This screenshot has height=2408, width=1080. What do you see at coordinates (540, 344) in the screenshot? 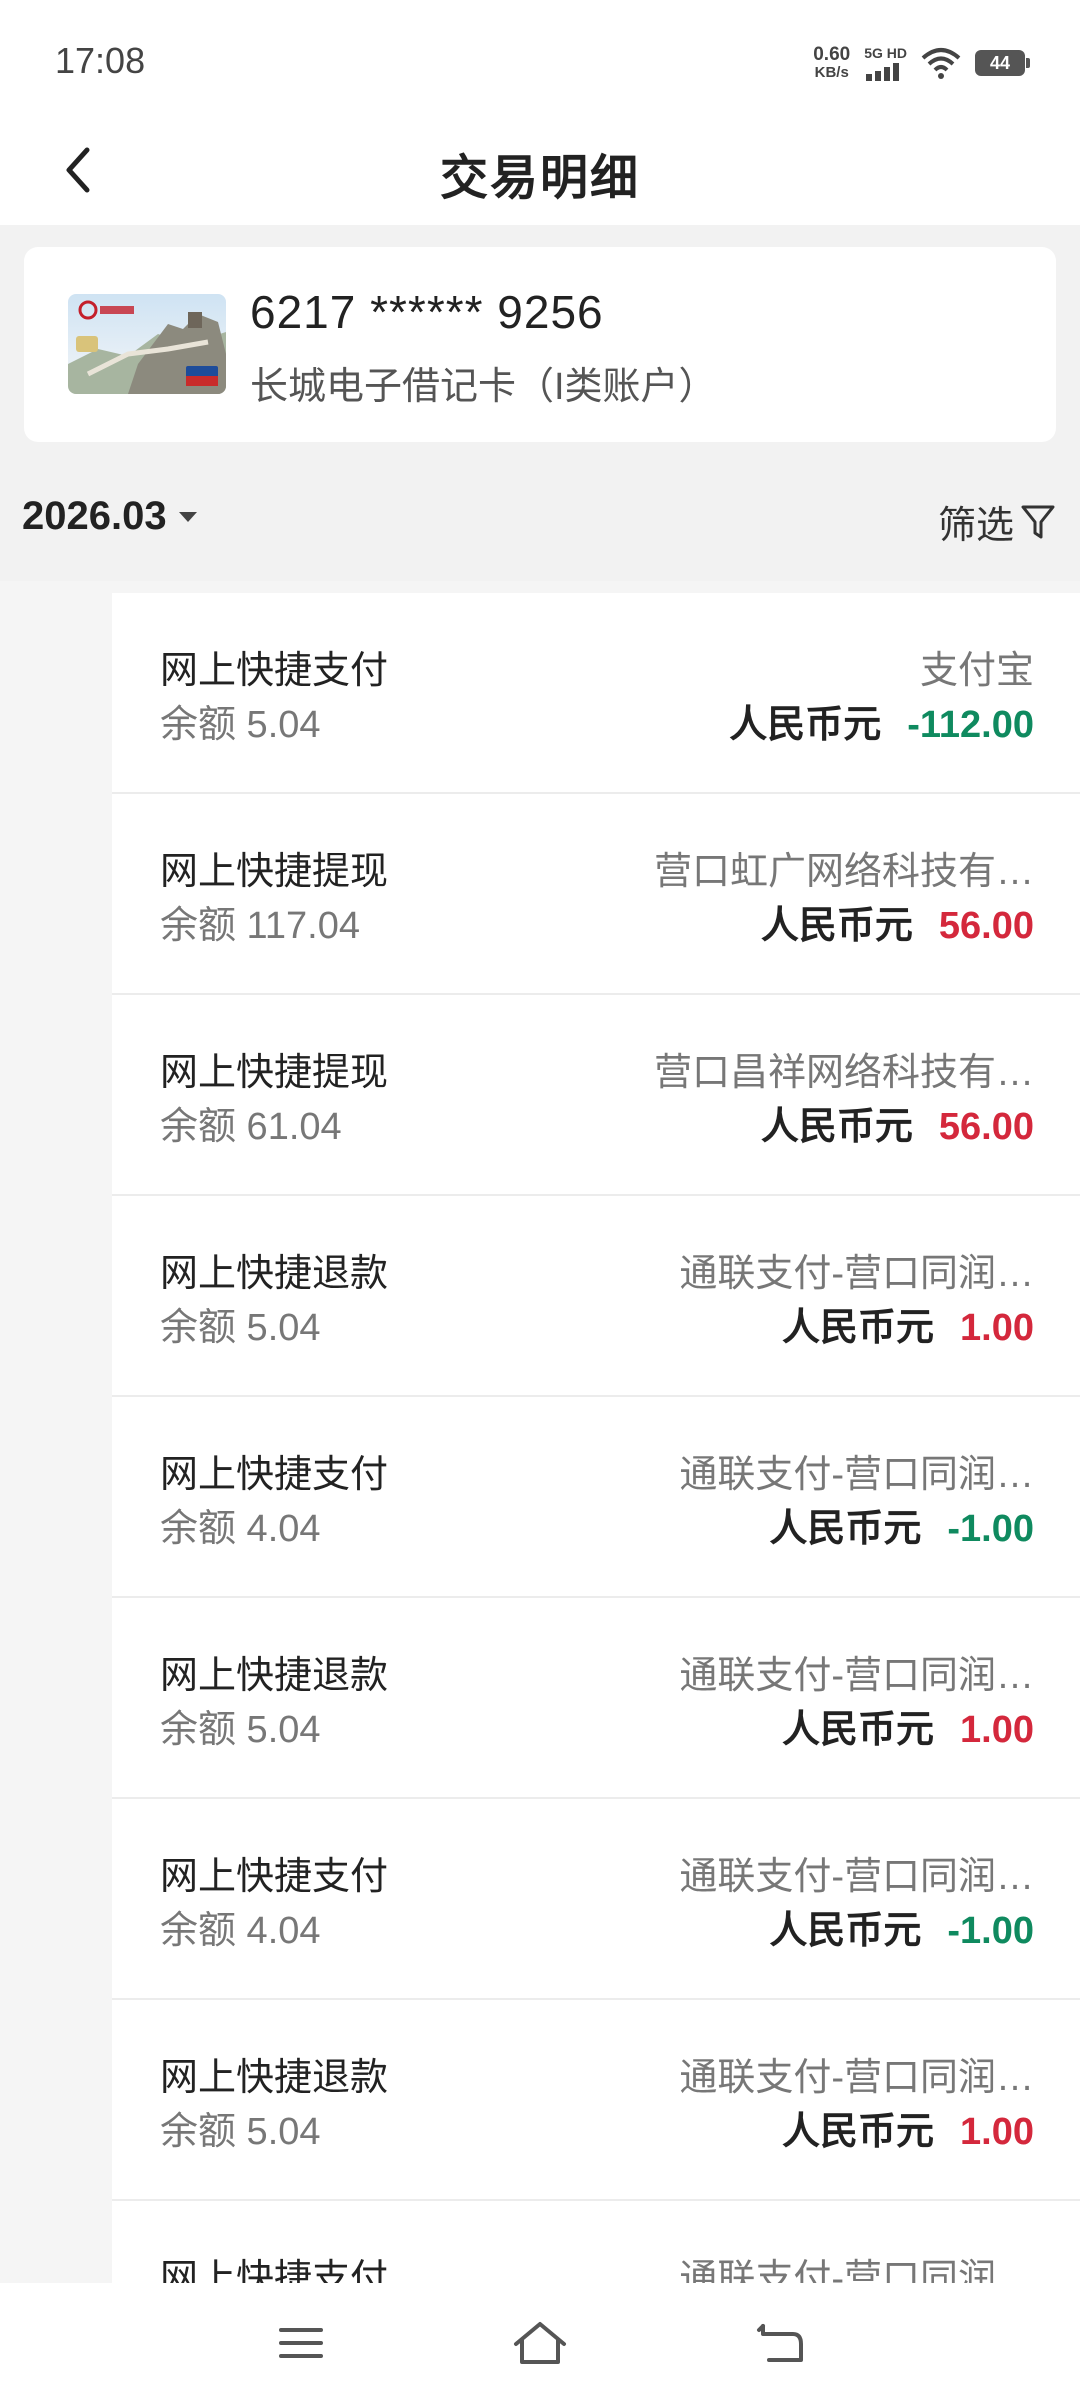
I see `account-card: 6217 ****** 9256 长城电子借记卡（I类账户）` at bounding box center [540, 344].